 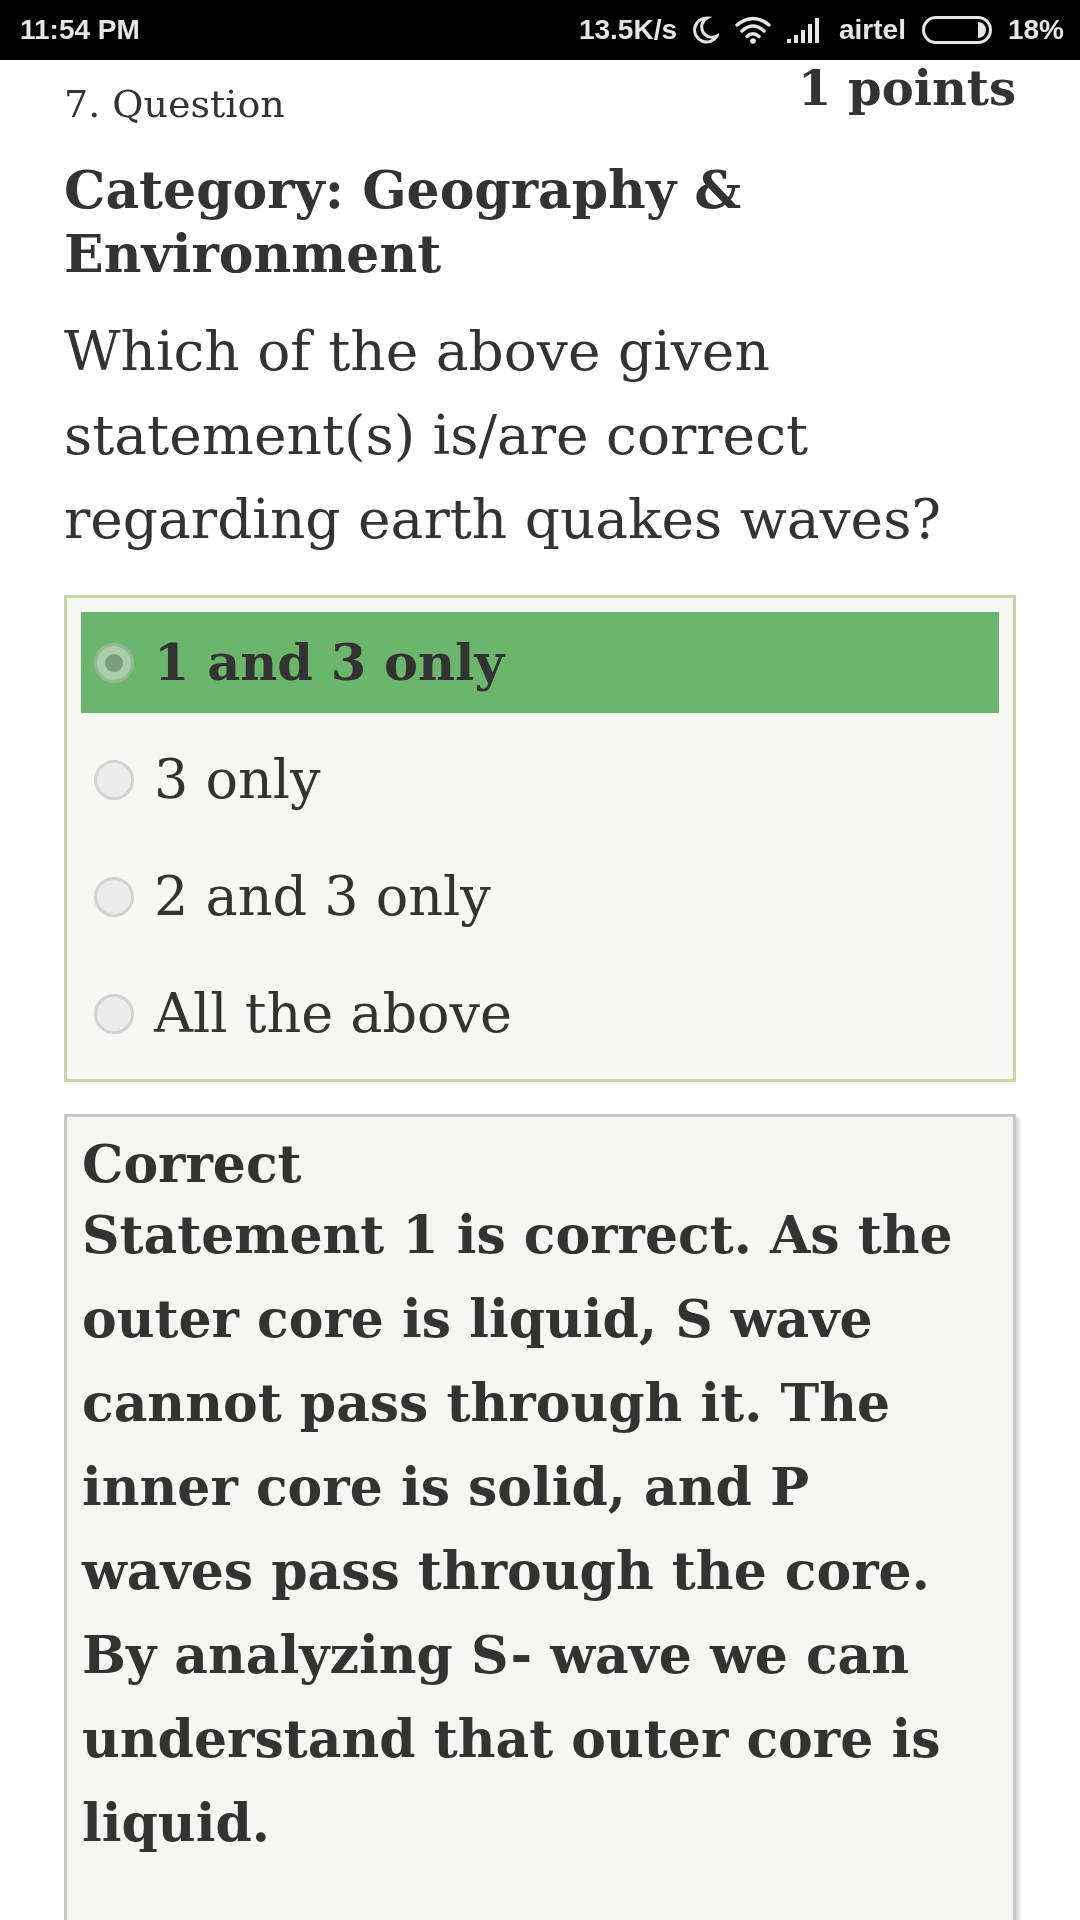 I want to click on network-speed: 13.5K/s, so click(x=627, y=30).